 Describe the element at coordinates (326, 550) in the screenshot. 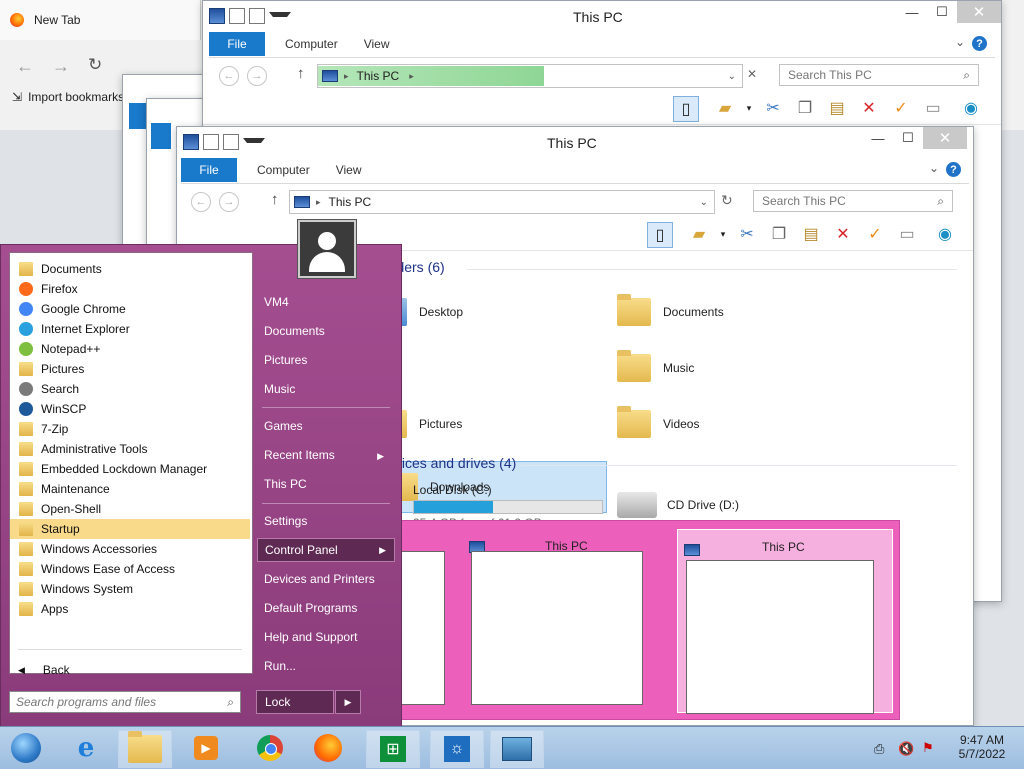

I see `control-panel-link: Control Panel ▶` at that location.